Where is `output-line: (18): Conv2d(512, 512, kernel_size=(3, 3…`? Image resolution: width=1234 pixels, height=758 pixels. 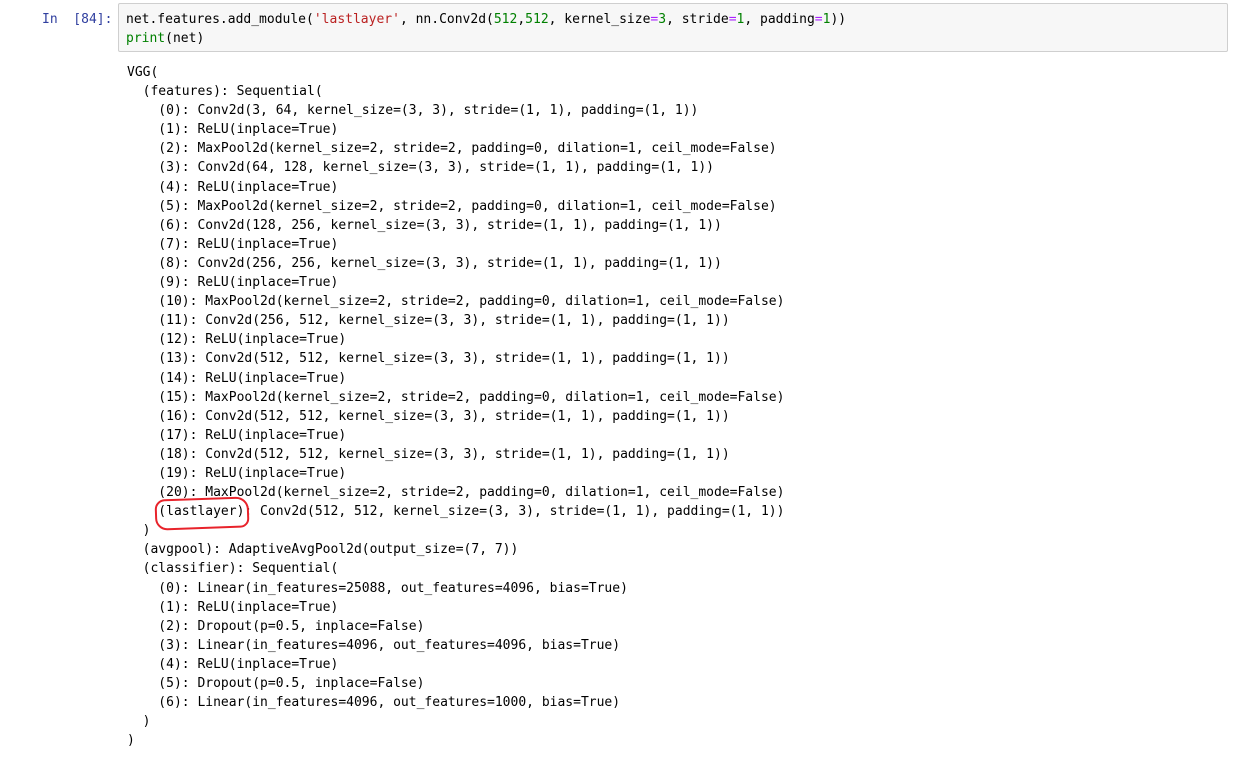
output-line: (18): Conv2d(512, 512, kernel_size=(3, 3… is located at coordinates (428, 454).